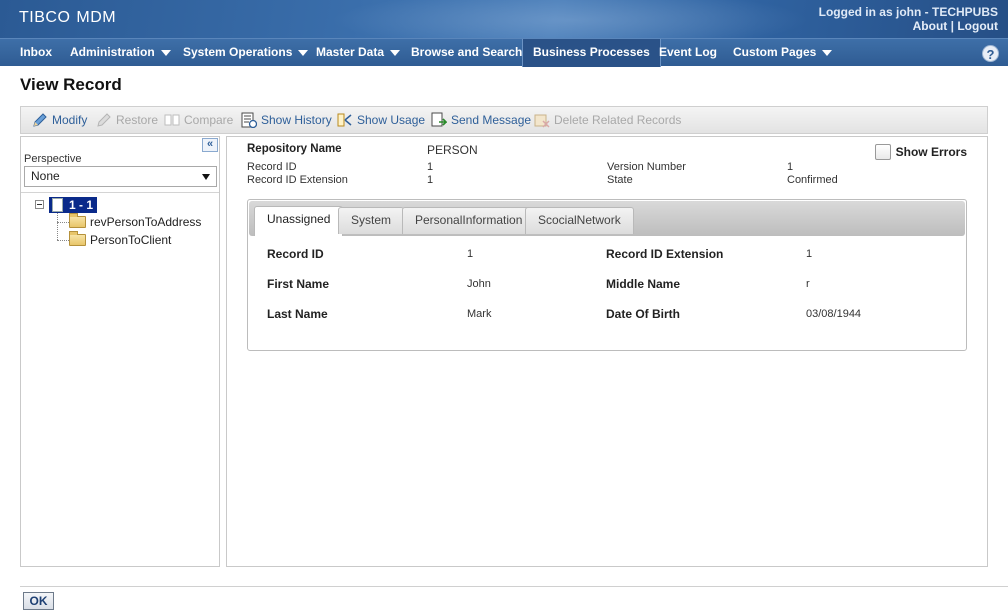 Image resolution: width=1008 pixels, height=615 pixels. Describe the element at coordinates (294, 149) in the screenshot. I see `repository-name-label: Repository Name` at that location.